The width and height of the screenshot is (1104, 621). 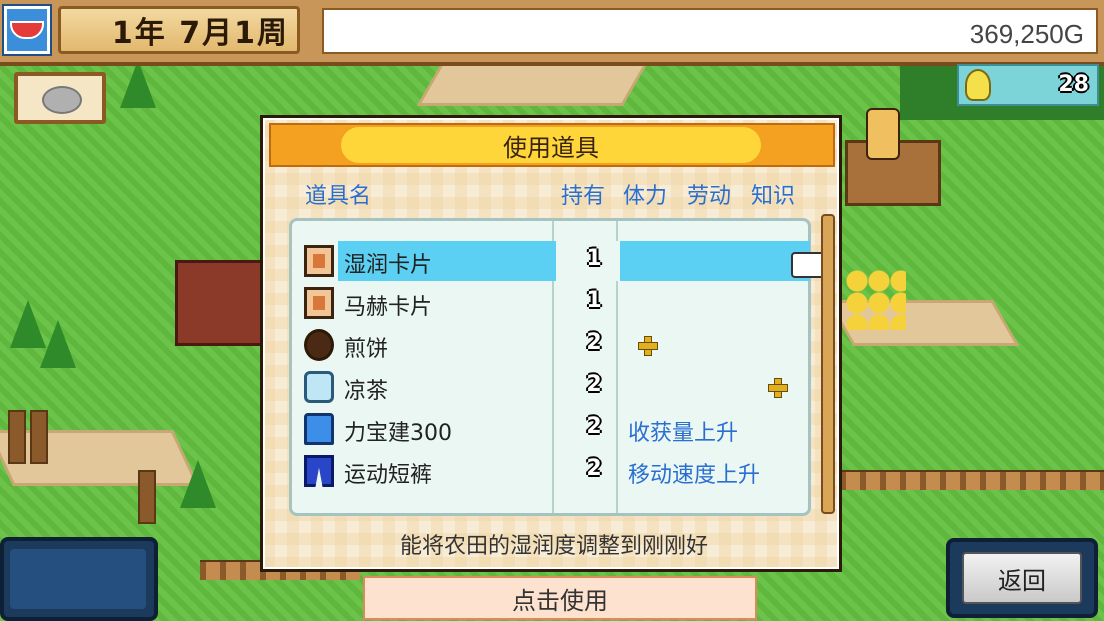 I want to click on weather-sign, so click(x=60, y=98).